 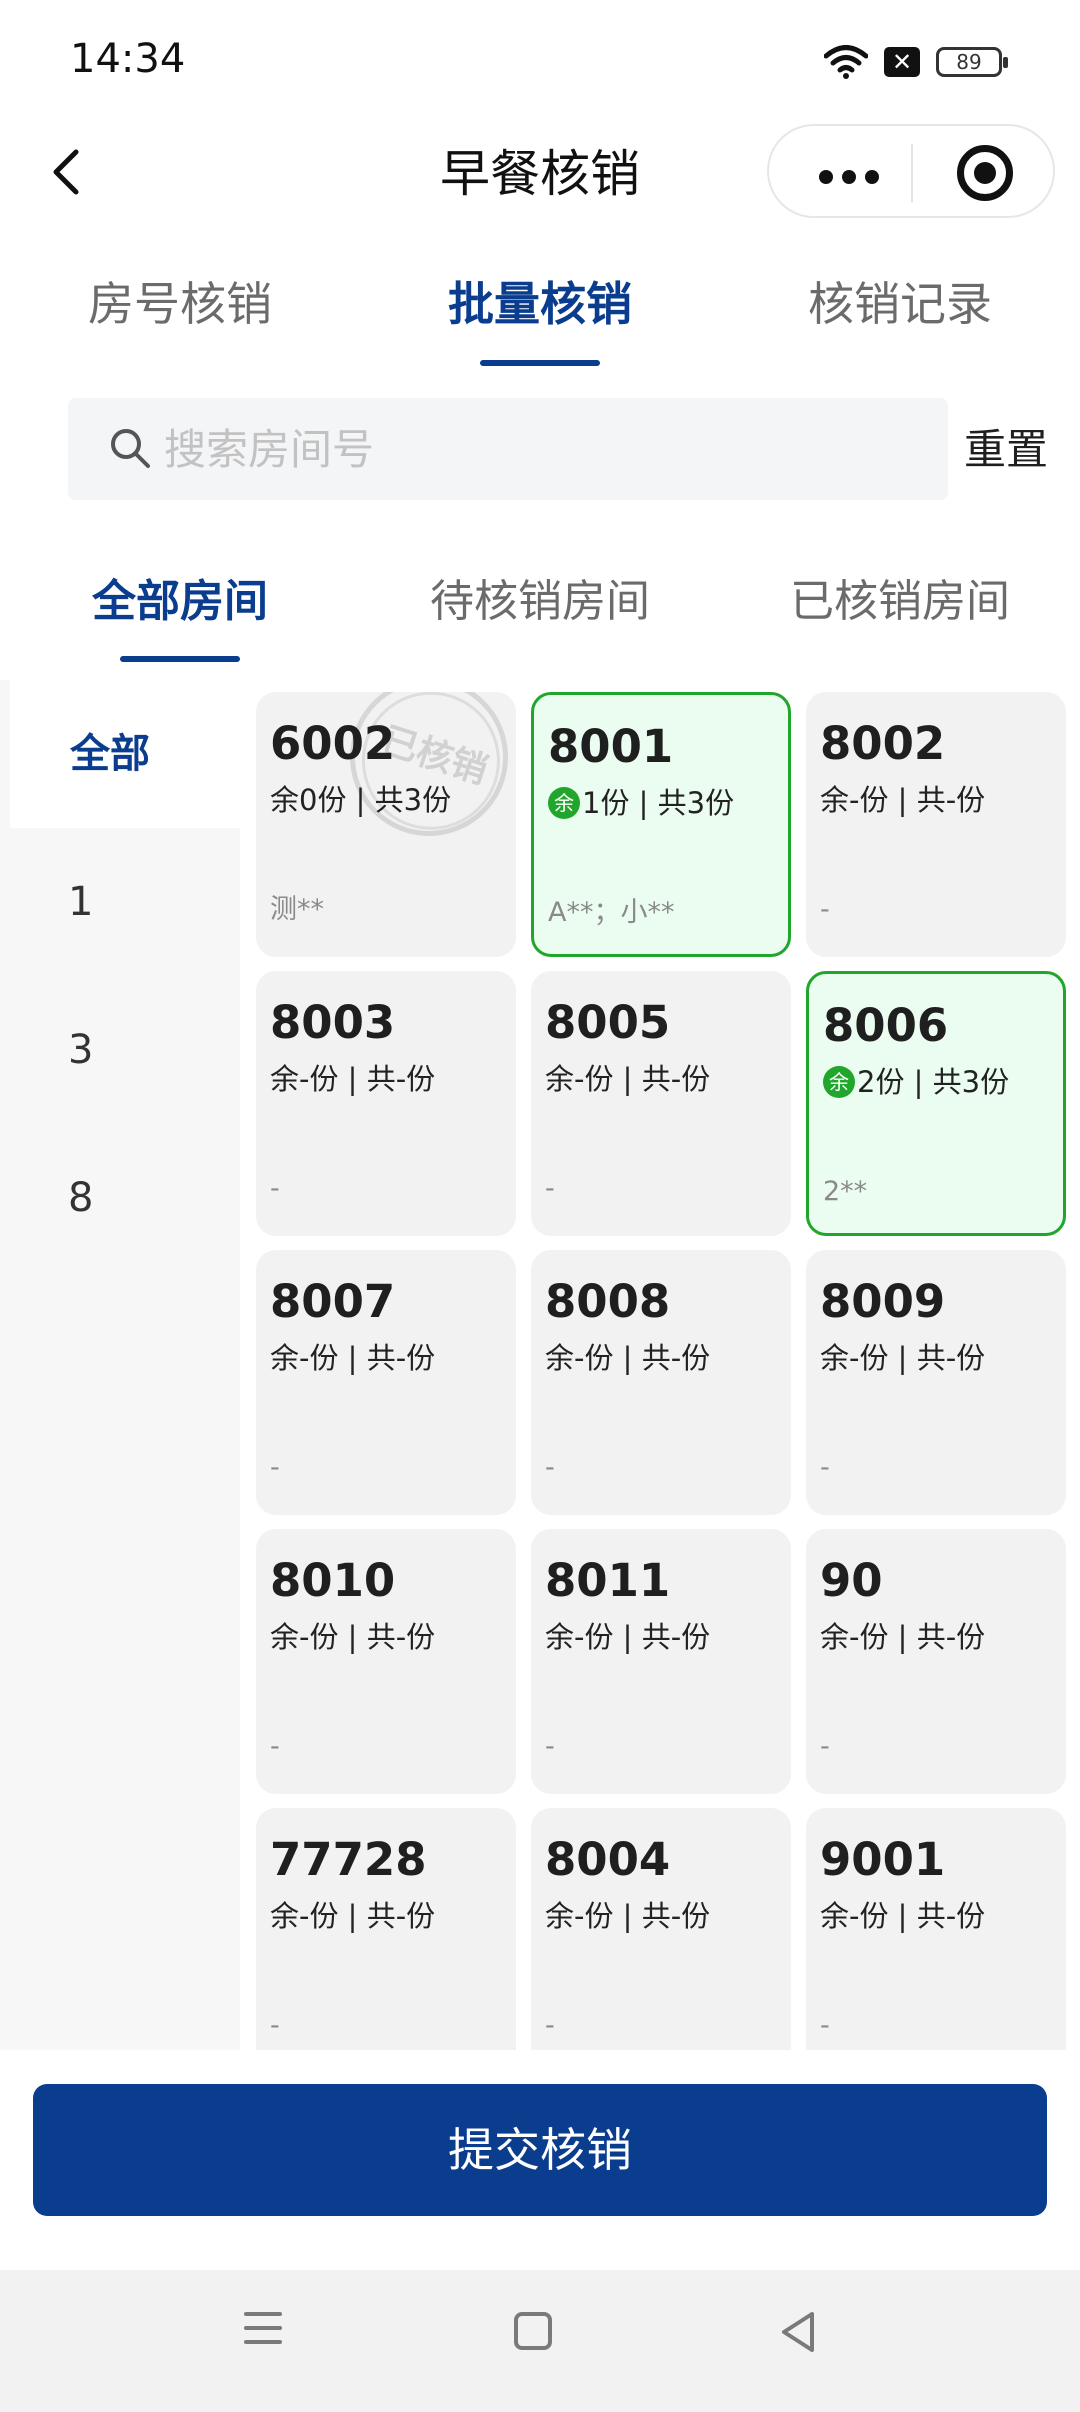 I want to click on mini-program-capsule, so click(x=911, y=171).